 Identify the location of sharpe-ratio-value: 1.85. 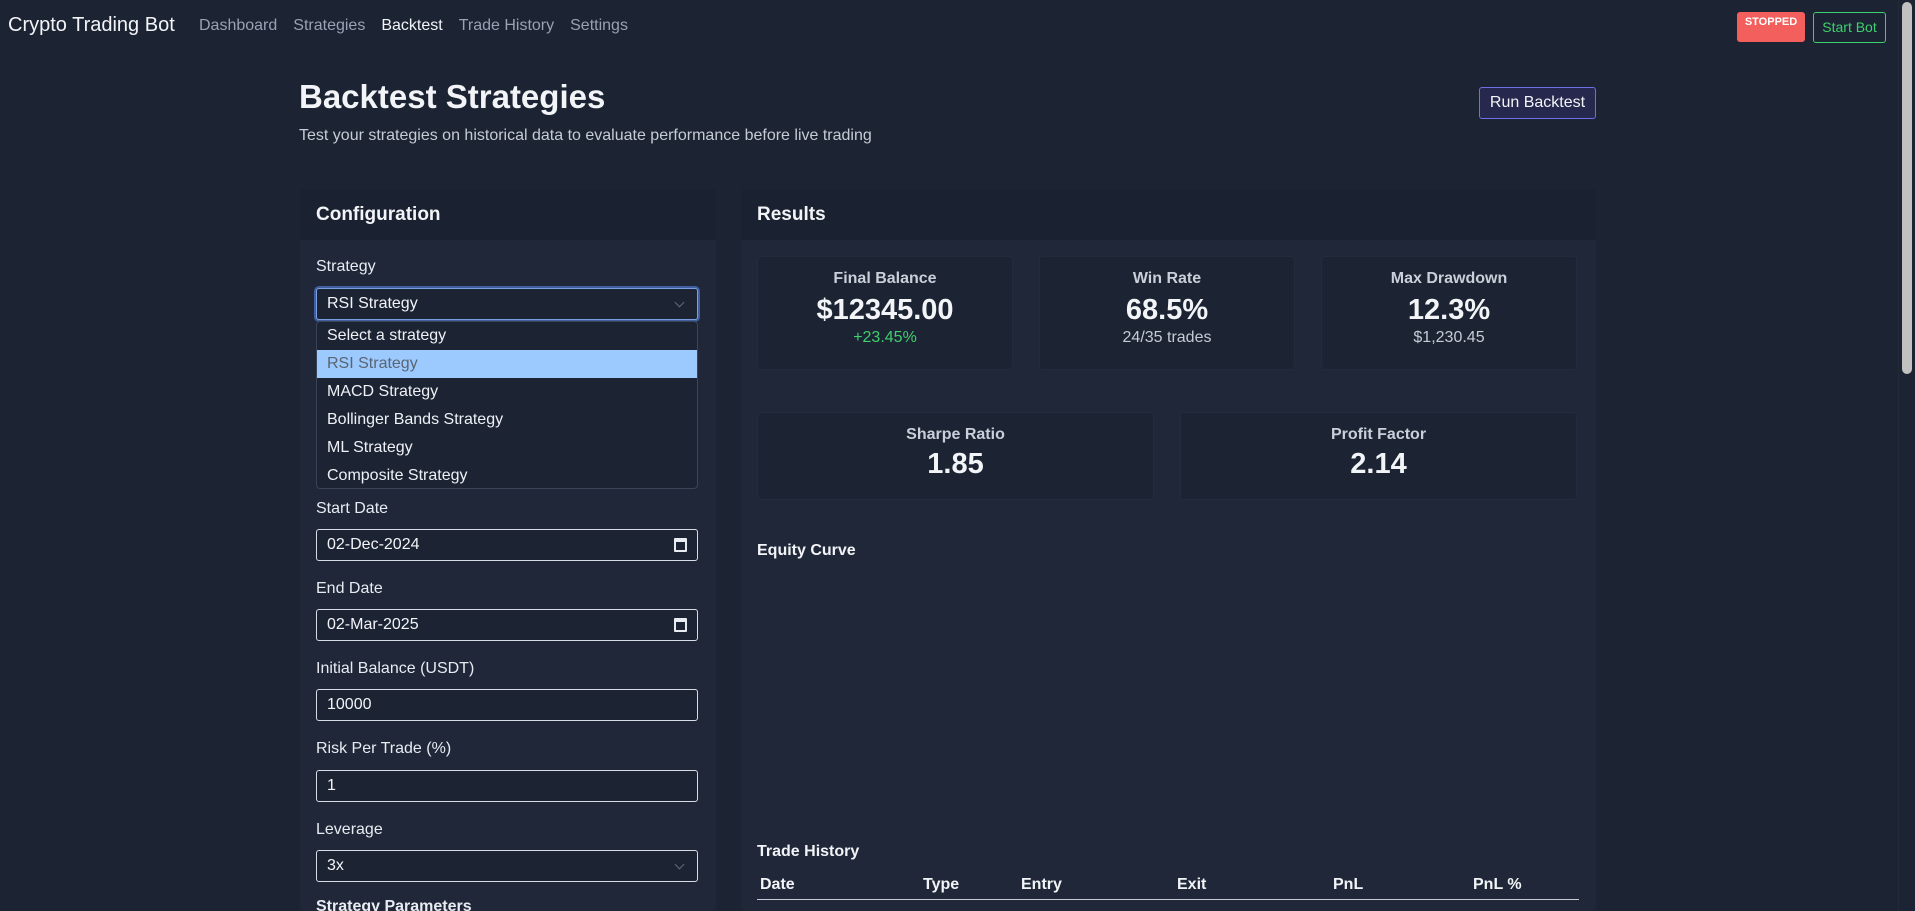
(955, 464).